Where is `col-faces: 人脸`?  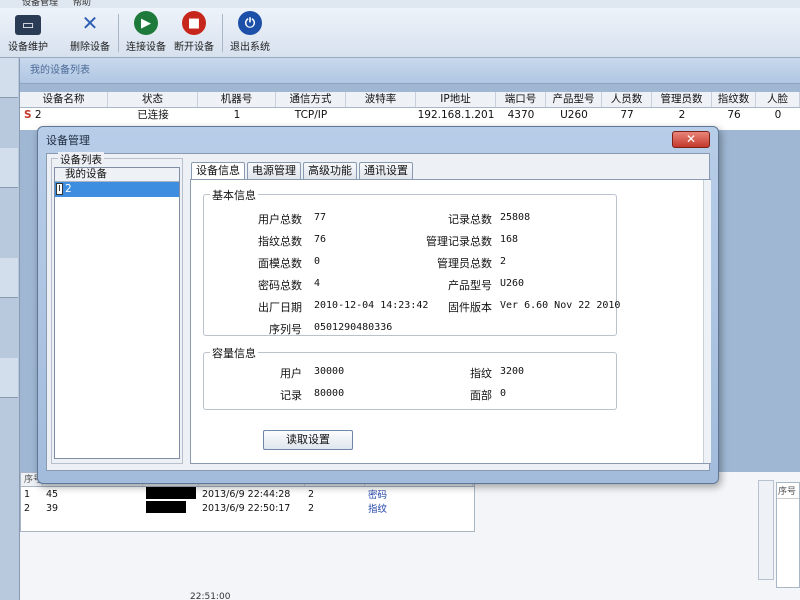 col-faces: 人脸 is located at coordinates (778, 99).